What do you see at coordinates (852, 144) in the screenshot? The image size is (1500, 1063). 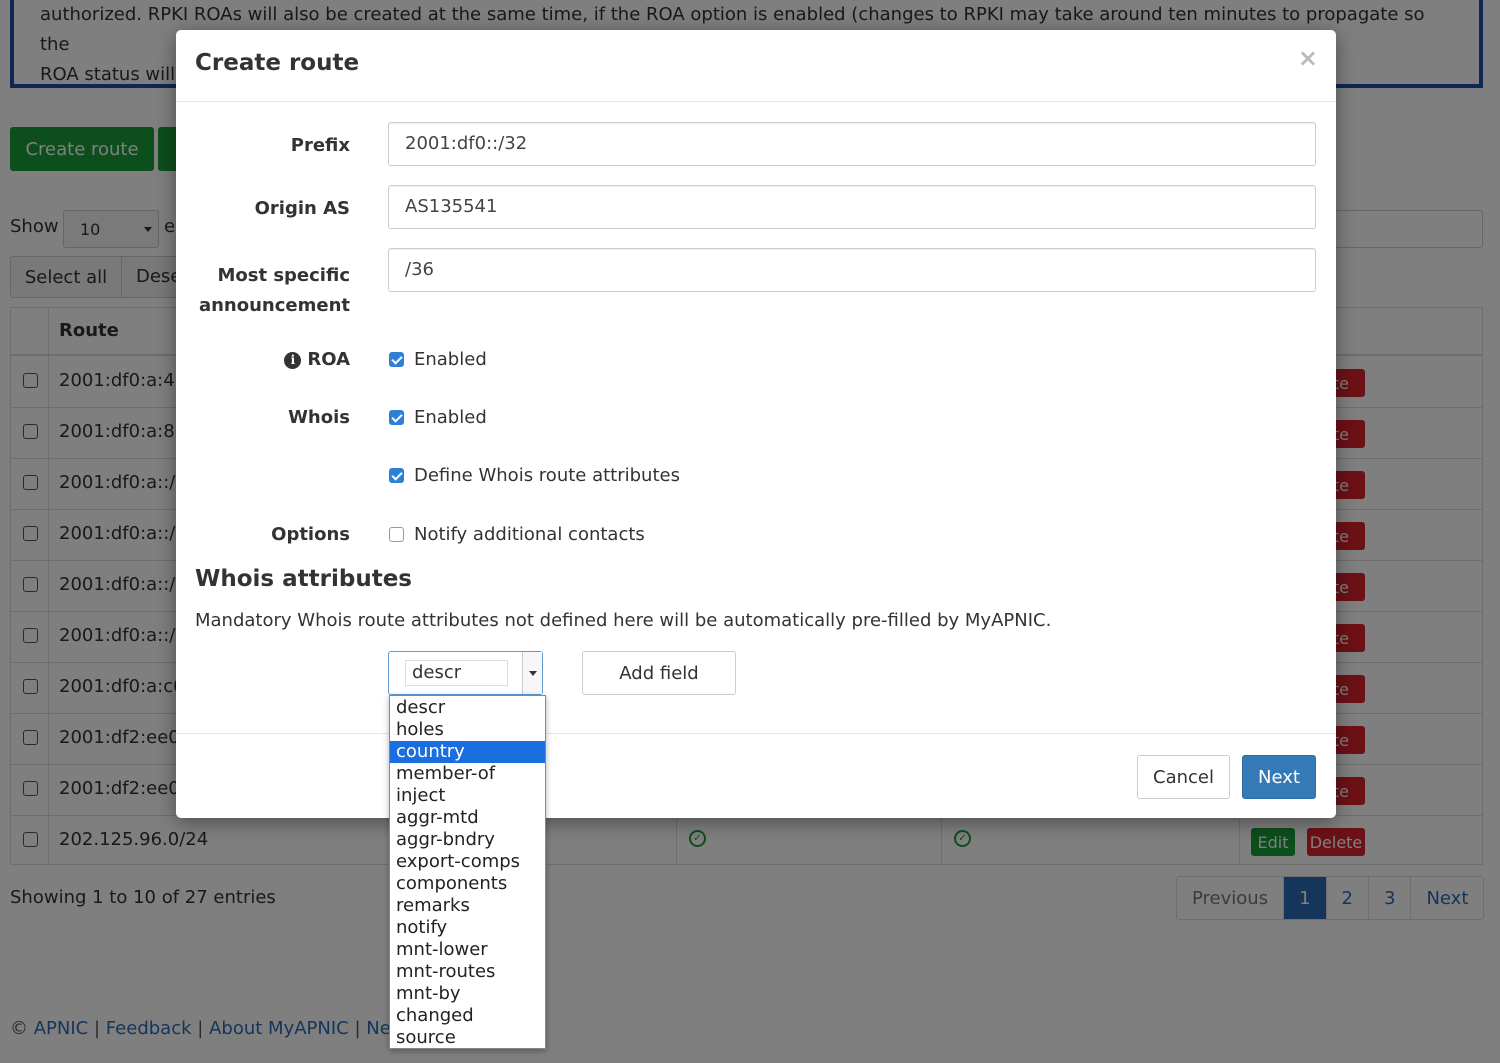 I see `prefix-input: 2001:df0::/32` at bounding box center [852, 144].